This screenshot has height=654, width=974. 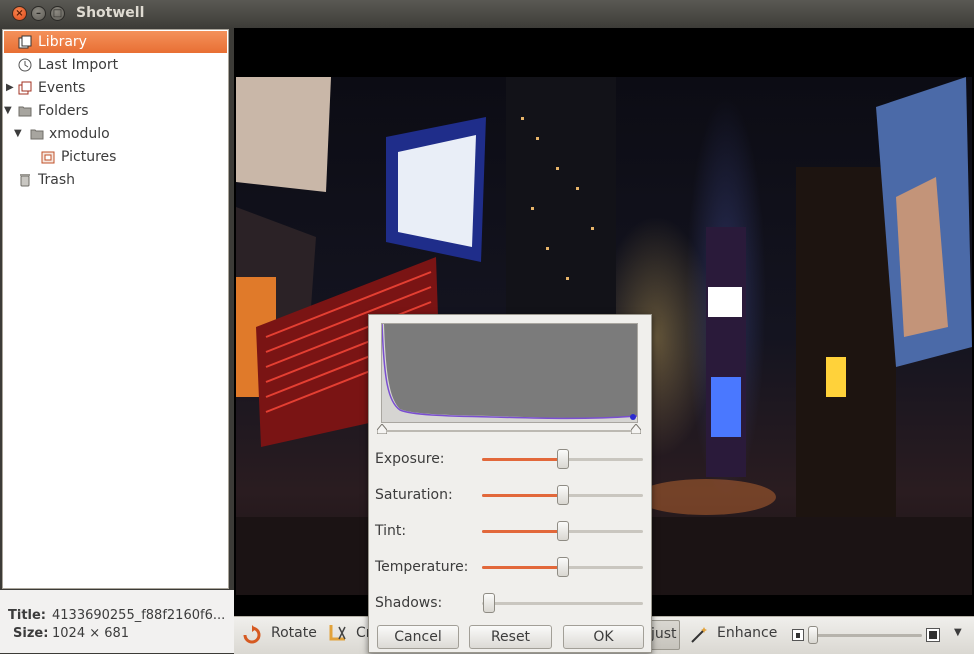 What do you see at coordinates (813, 635) in the screenshot?
I see `zoom-slider-thumb` at bounding box center [813, 635].